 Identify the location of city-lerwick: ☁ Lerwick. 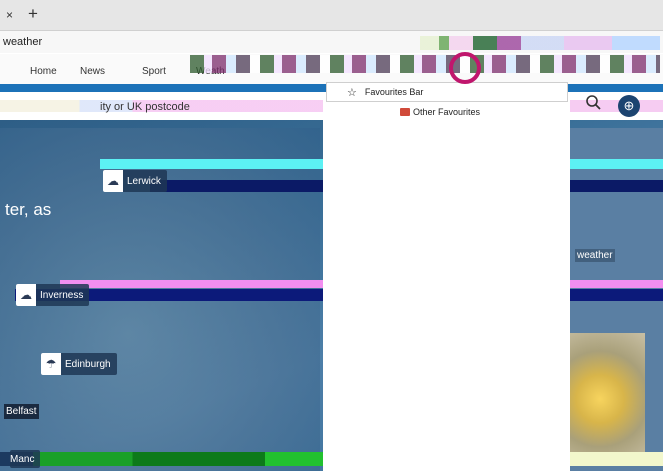
(135, 181).